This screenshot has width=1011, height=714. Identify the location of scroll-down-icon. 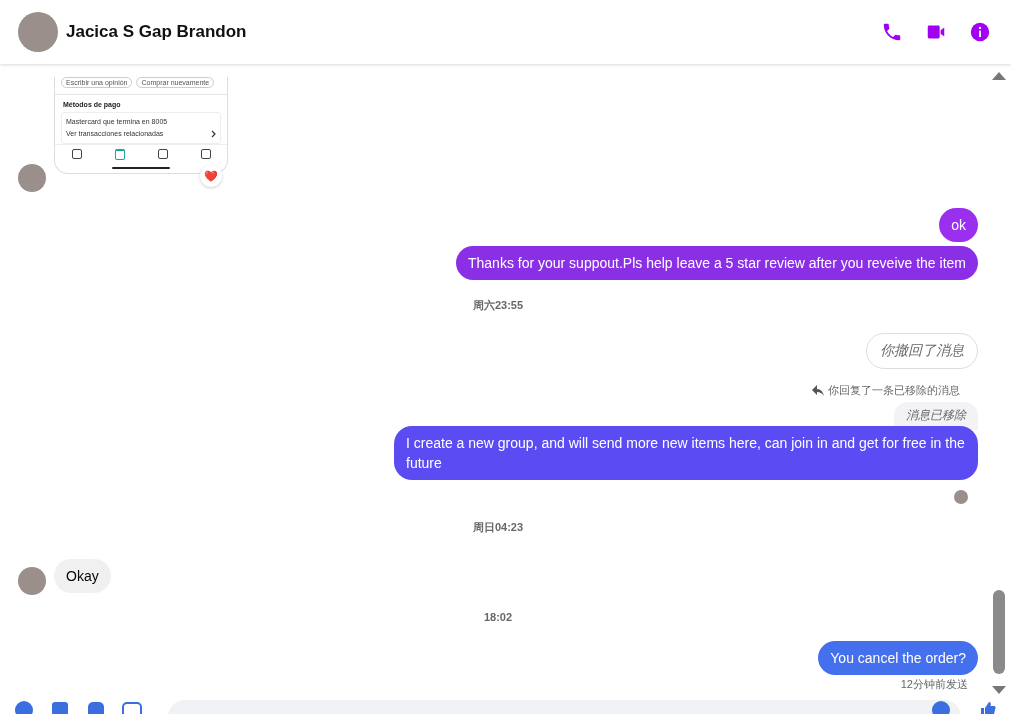
(999, 690).